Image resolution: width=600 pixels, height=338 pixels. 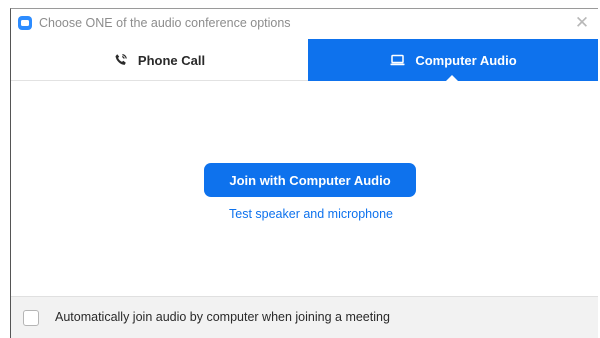 I want to click on close-button: ✕, so click(x=582, y=23).